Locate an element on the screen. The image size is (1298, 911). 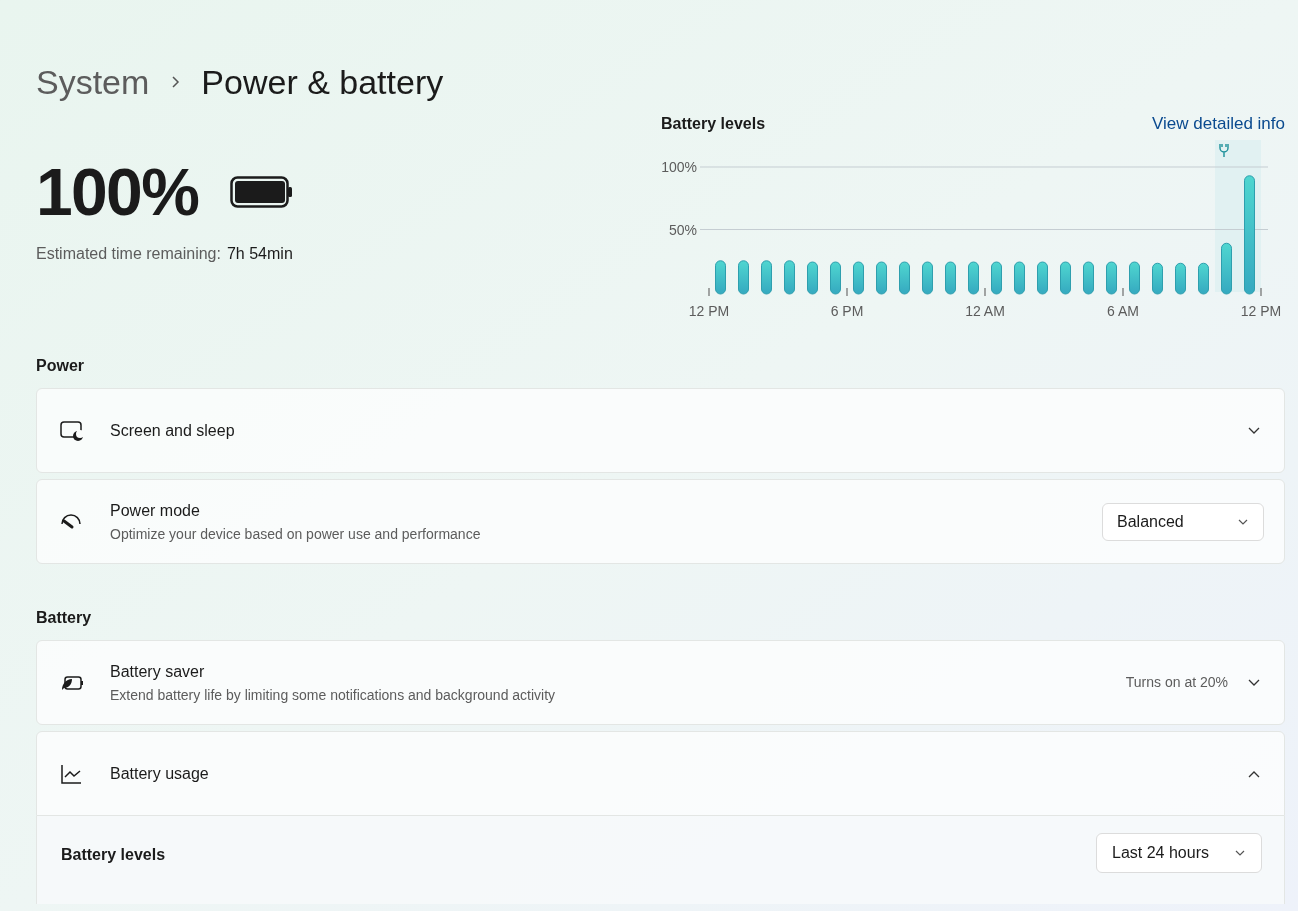
card-title: Battery usage is located at coordinates (160, 773).